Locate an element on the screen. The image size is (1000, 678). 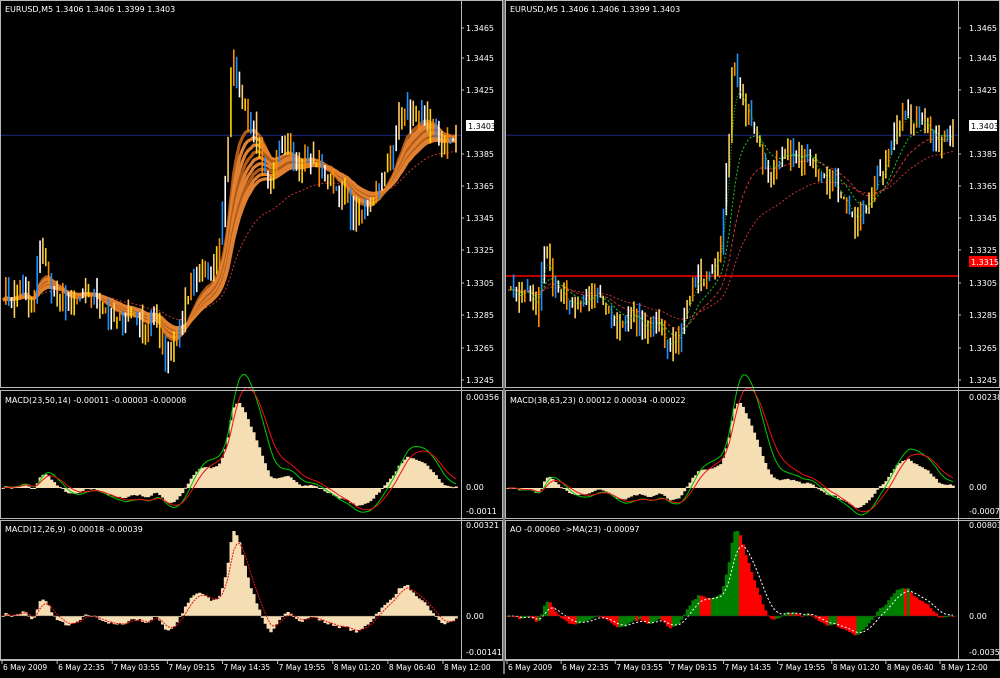
indicator-tick-label: -0.00078 is located at coordinates (984, 511).